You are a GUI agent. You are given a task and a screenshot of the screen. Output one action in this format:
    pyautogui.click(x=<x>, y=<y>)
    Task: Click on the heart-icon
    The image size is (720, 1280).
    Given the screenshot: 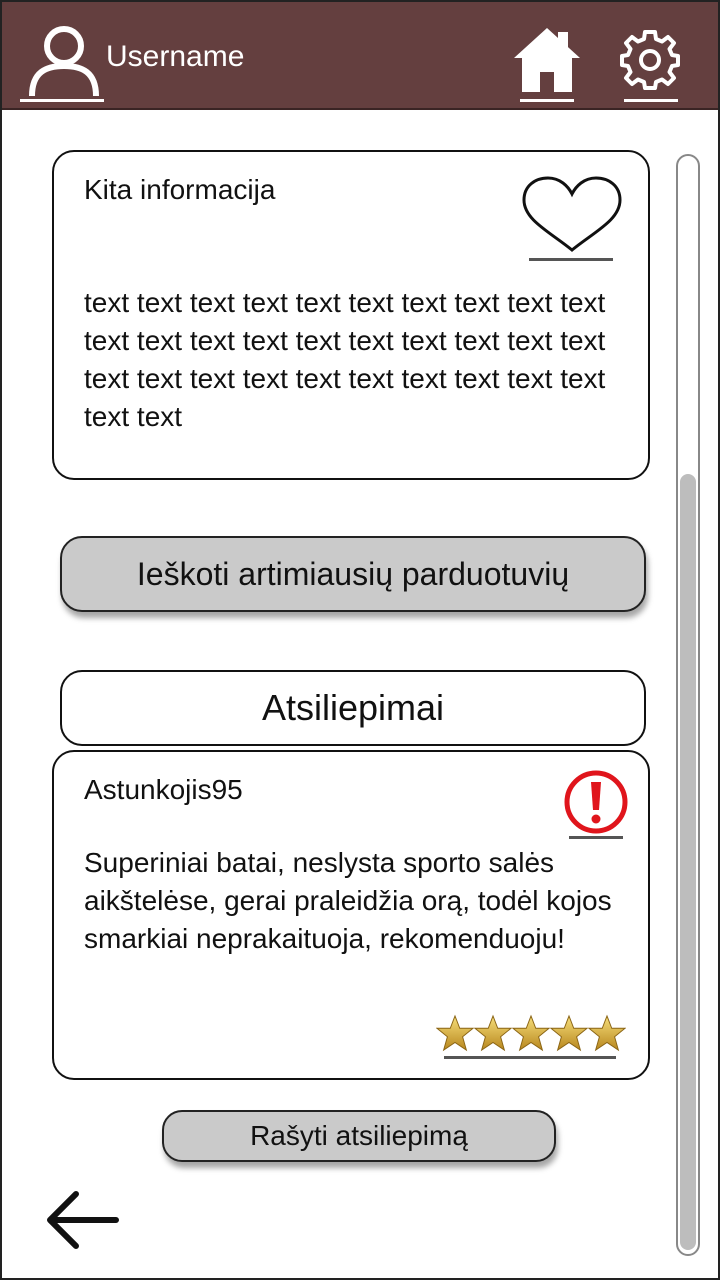 What is the action you would take?
    pyautogui.click(x=572, y=214)
    